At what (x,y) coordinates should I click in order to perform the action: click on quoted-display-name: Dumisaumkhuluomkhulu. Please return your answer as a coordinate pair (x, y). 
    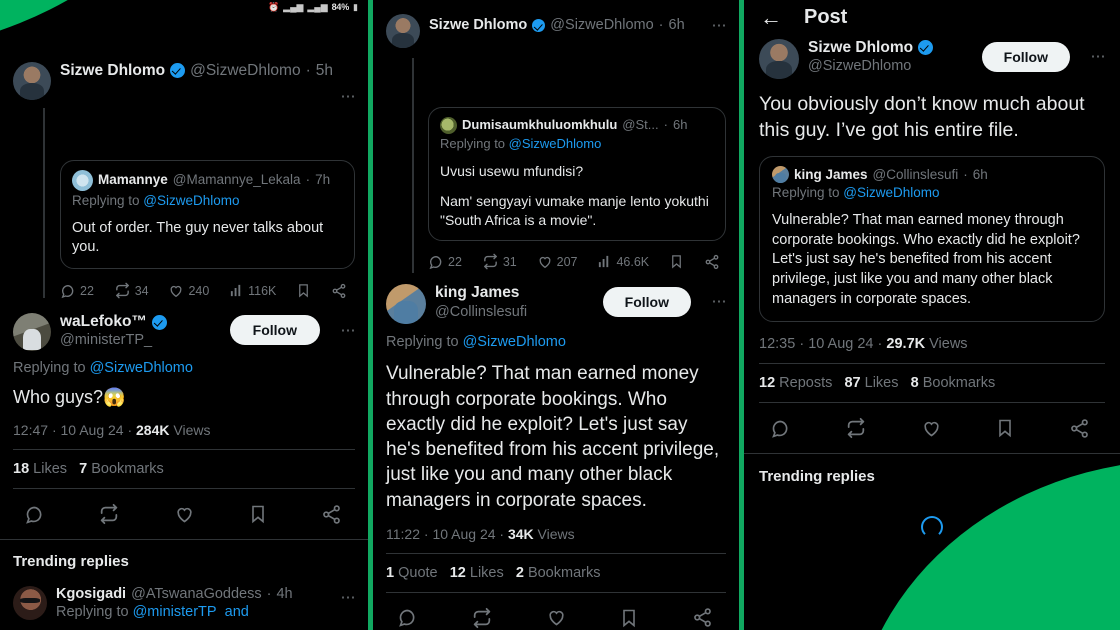
    Looking at the image, I should click on (539, 125).